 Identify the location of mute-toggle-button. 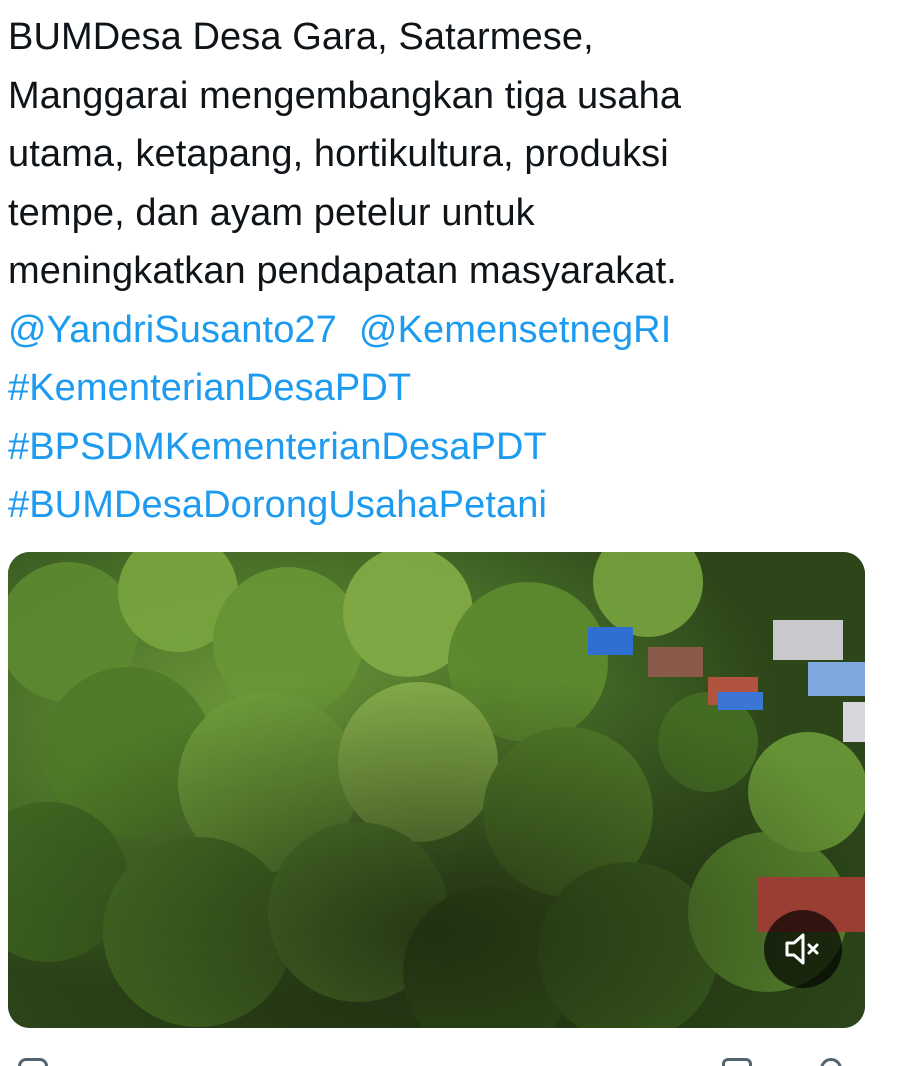
(803, 949).